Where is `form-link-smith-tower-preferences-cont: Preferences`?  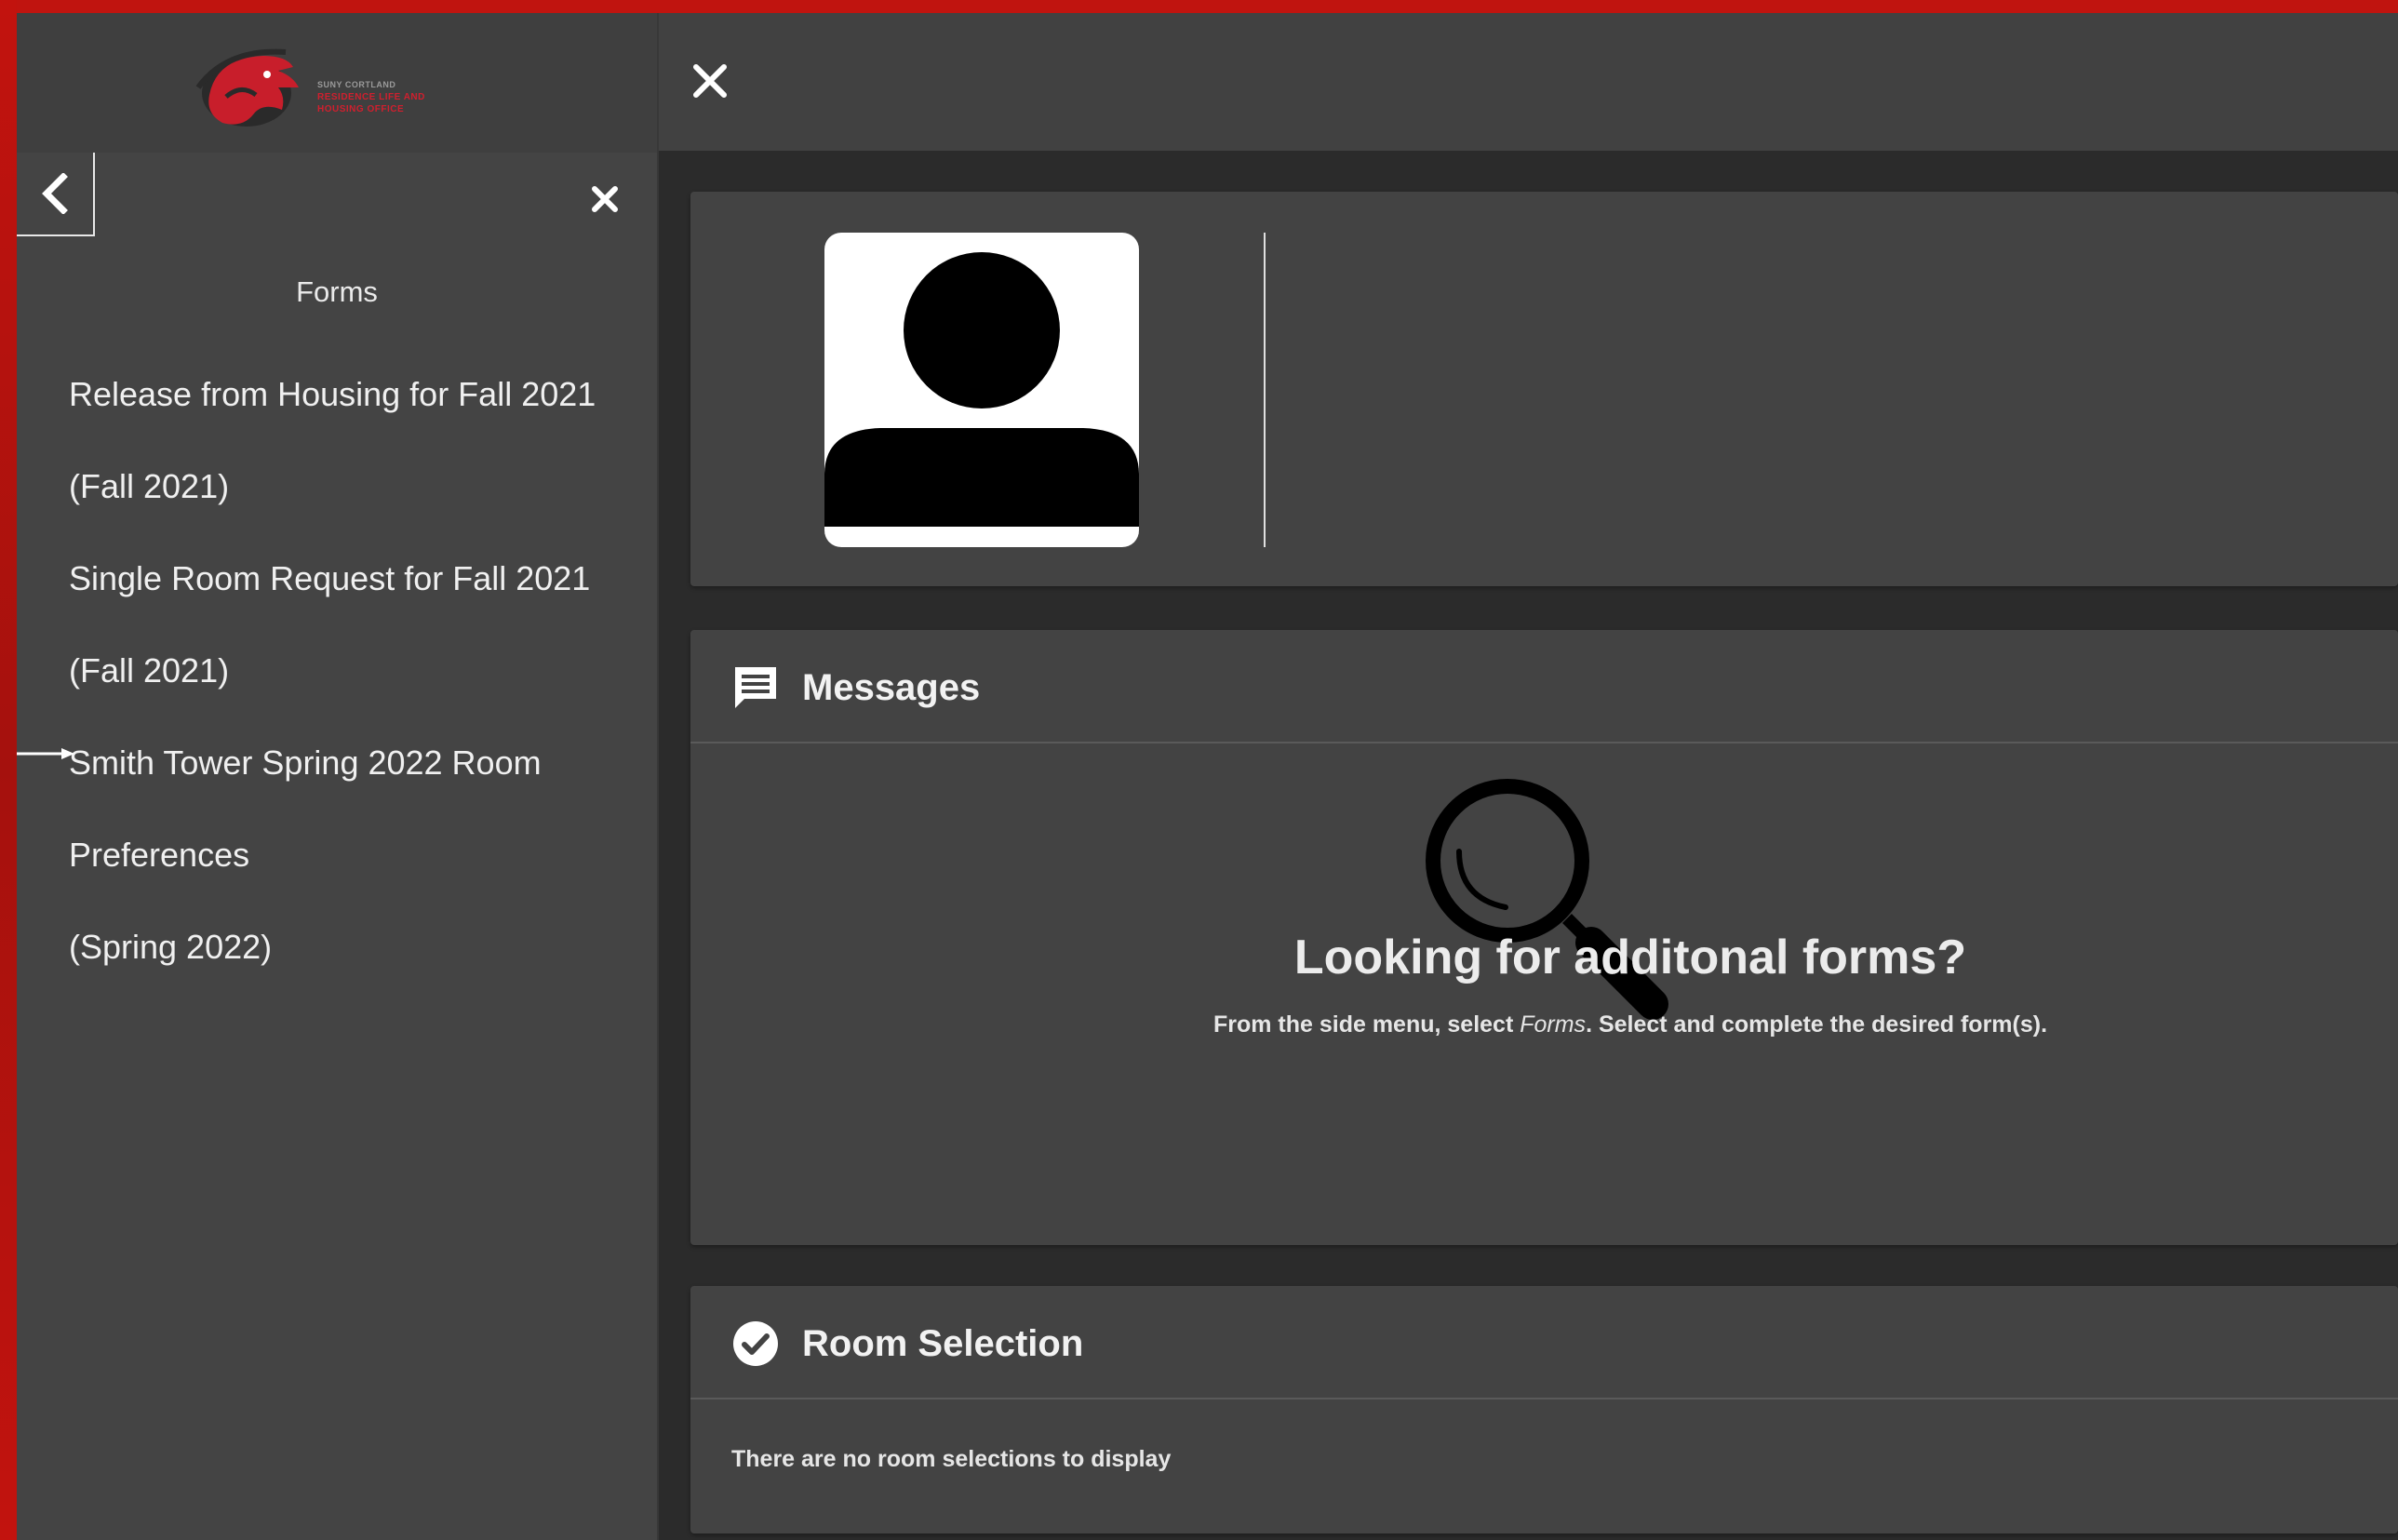
form-link-smith-tower-preferences-cont: Preferences is located at coordinates (357, 855).